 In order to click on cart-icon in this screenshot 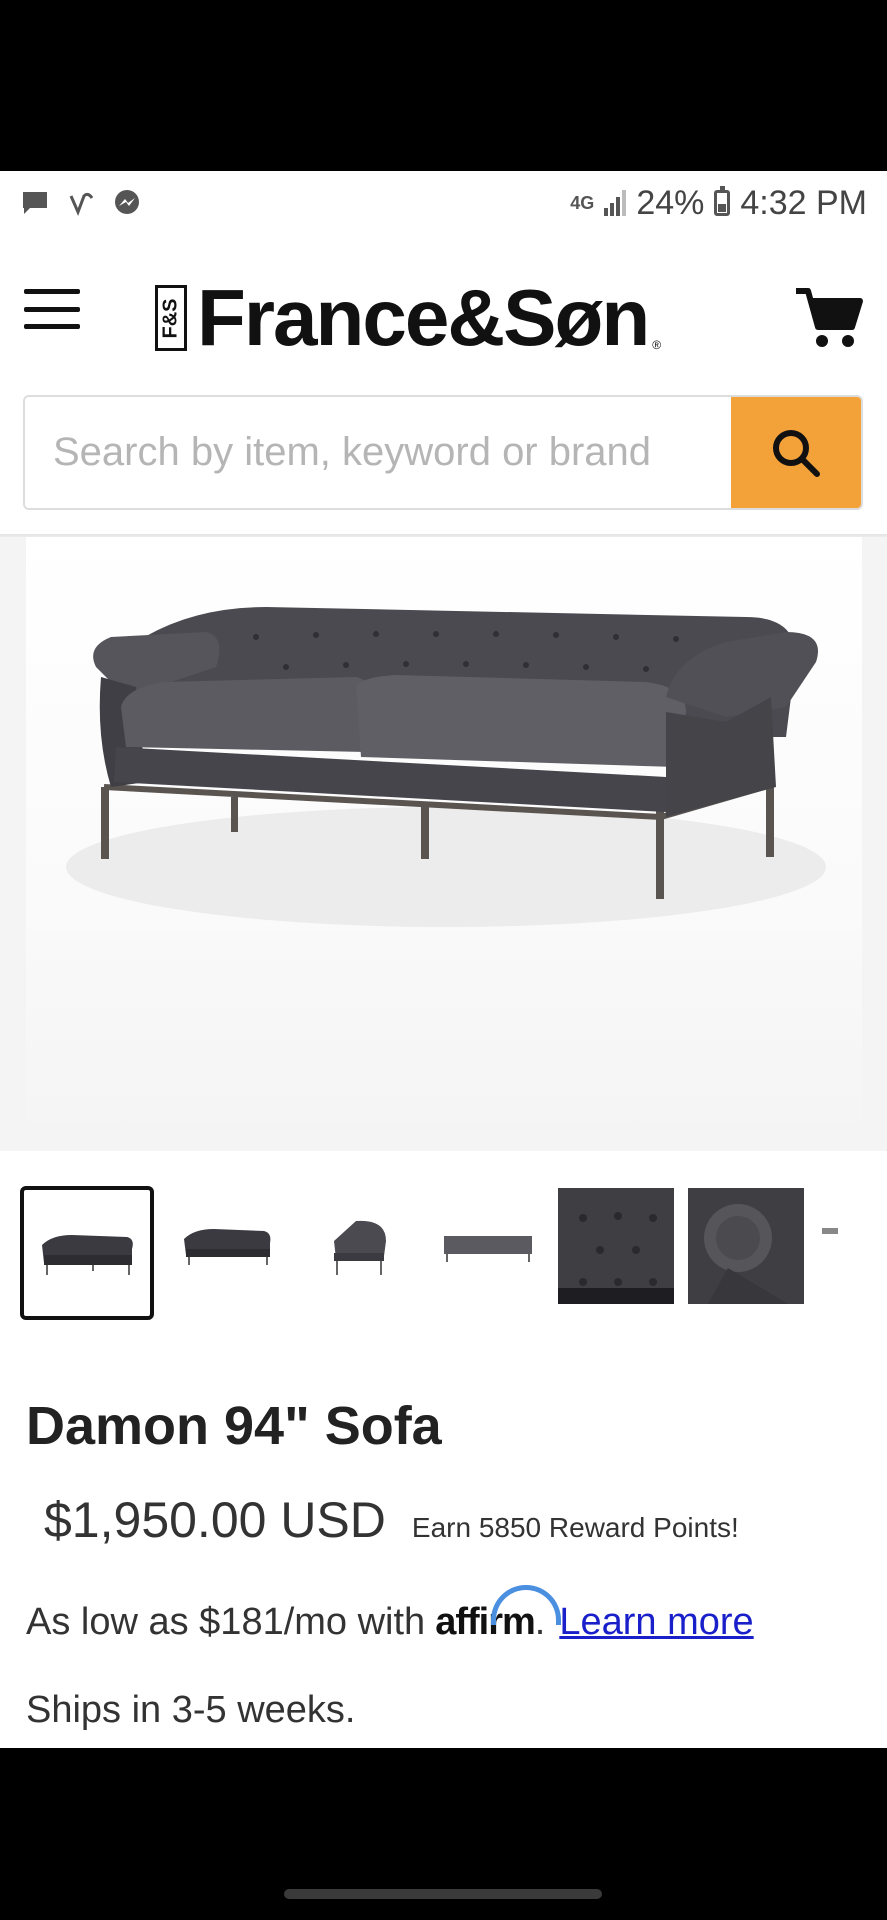, I will do `click(829, 316)`.